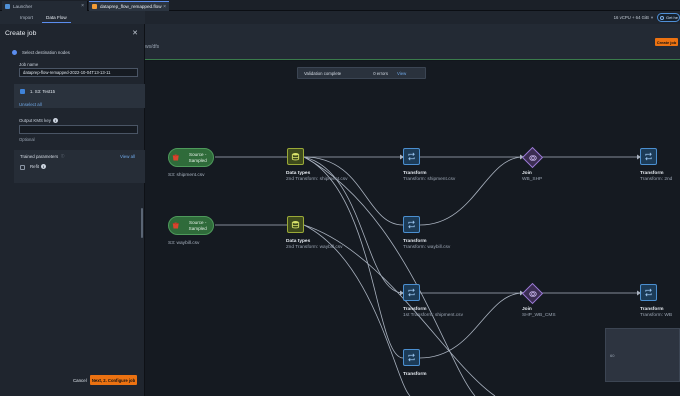 The image size is (680, 396). I want to click on join-label: Join SHP_WB_CMS, so click(539, 312).